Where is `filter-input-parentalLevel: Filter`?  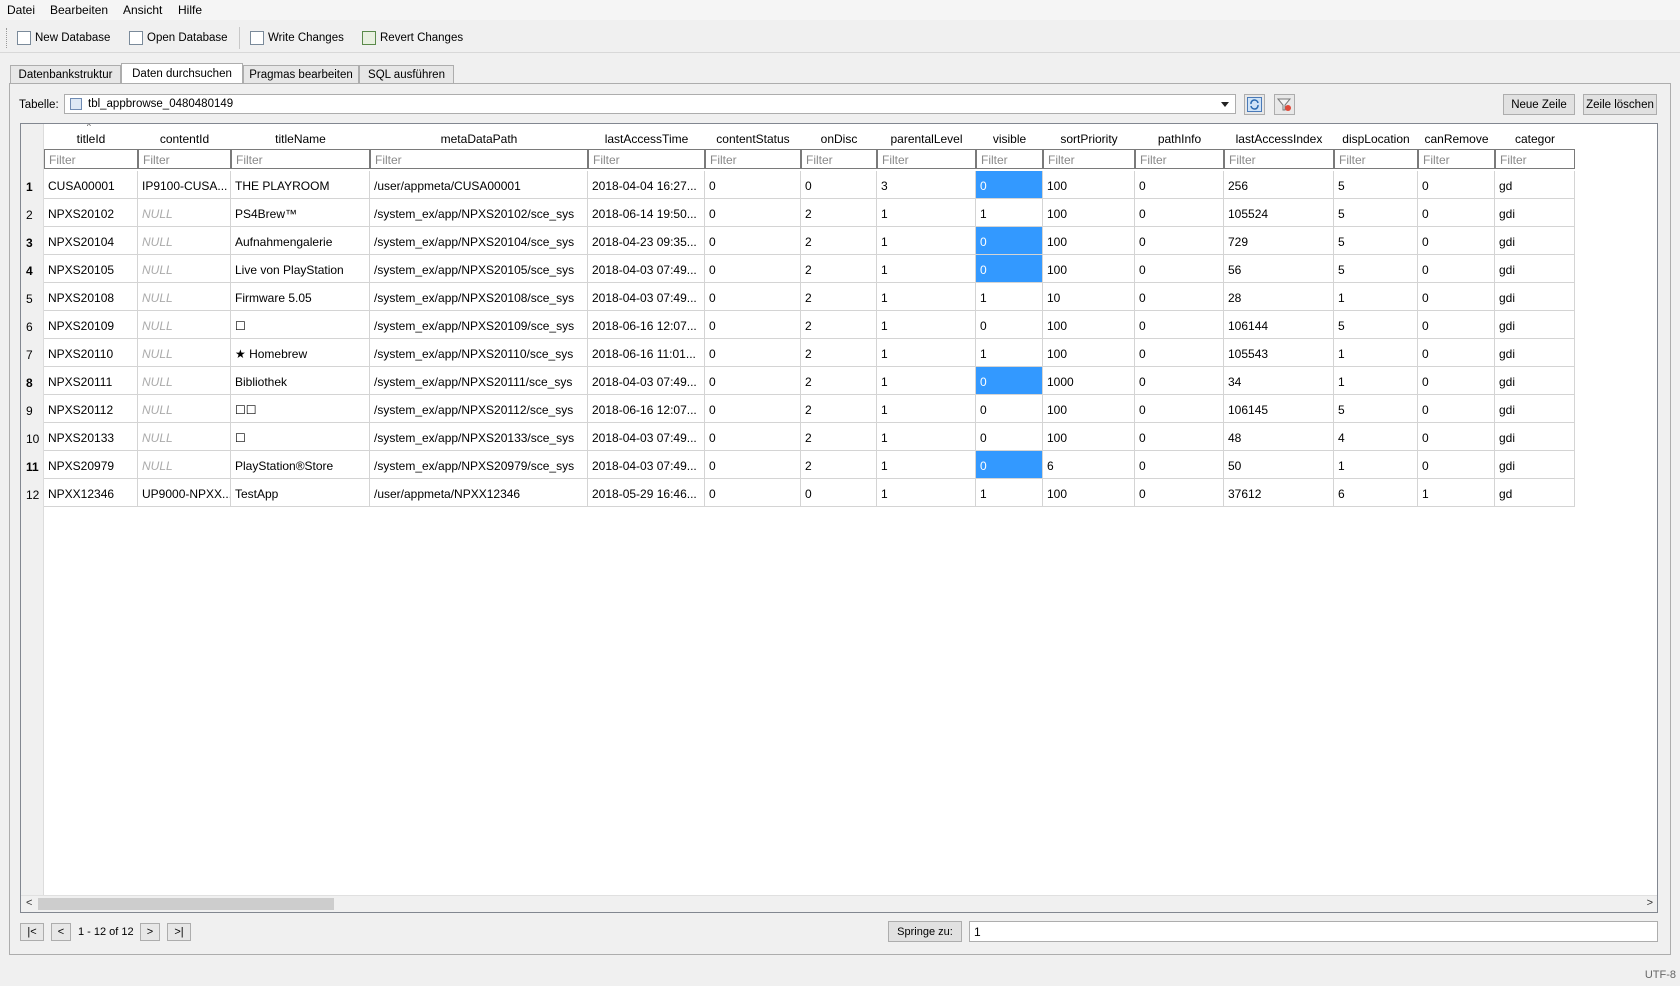
filter-input-parentalLevel: Filter is located at coordinates (926, 159).